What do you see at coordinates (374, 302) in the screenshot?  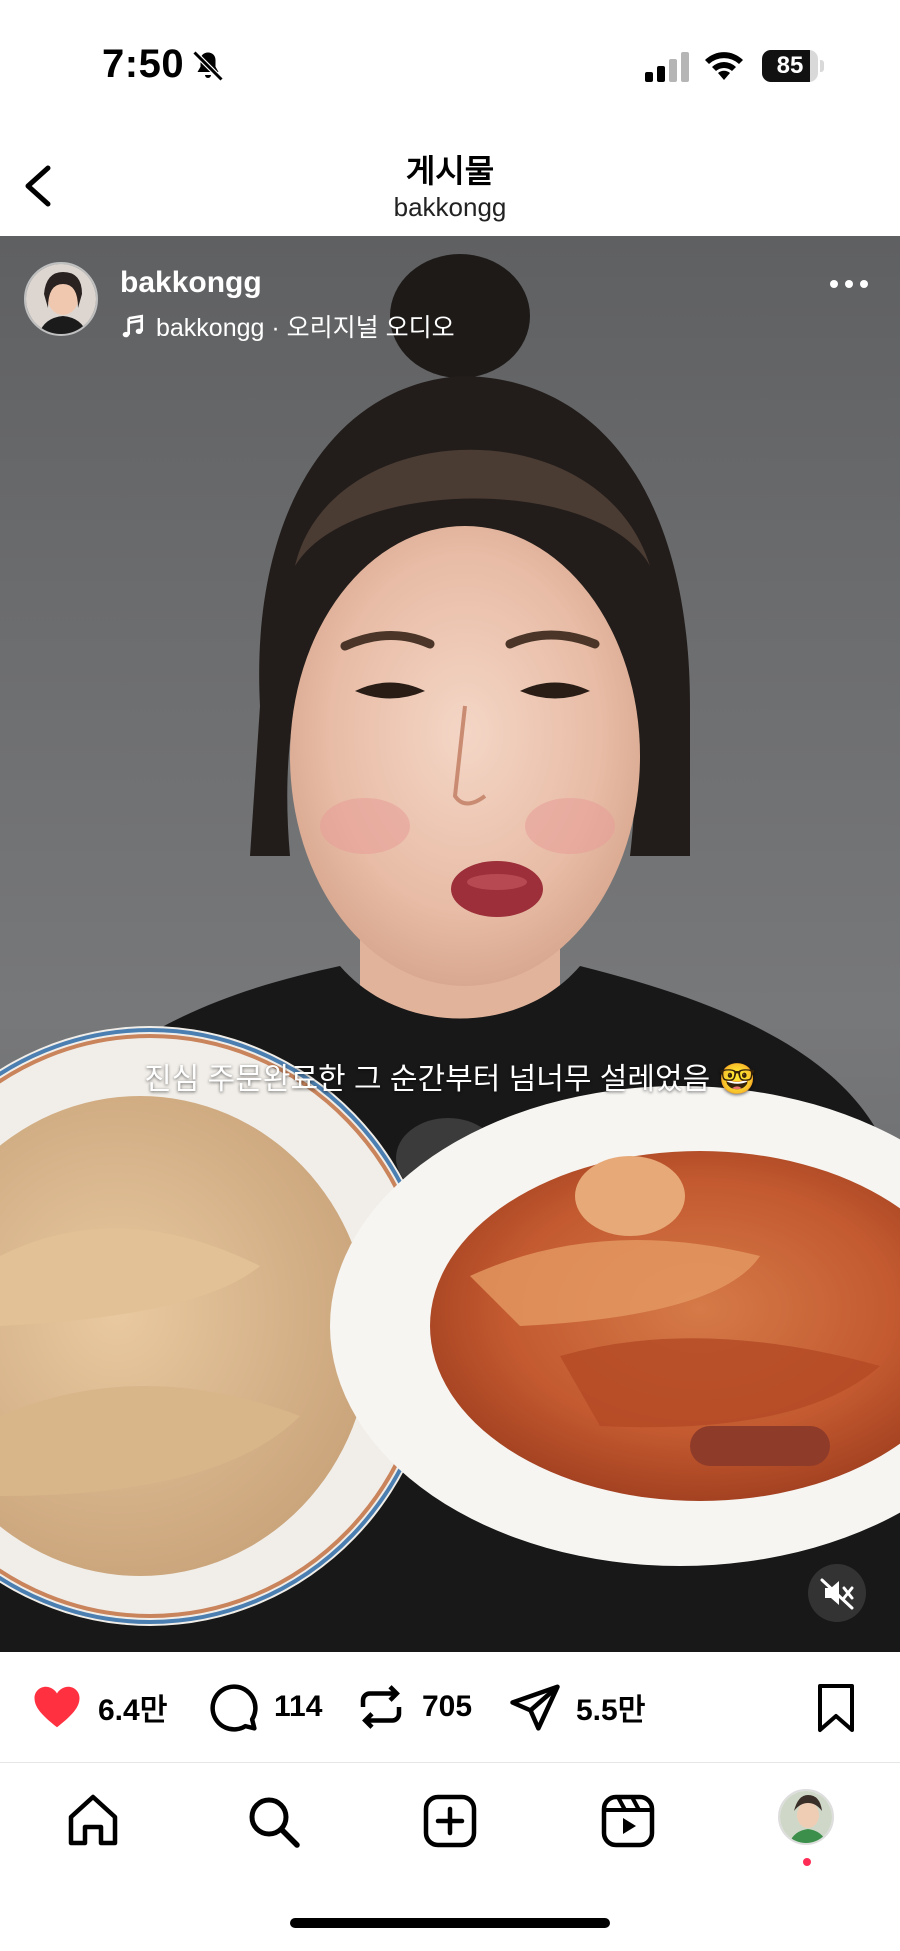 I see `post-owner: bakkongg bakkongg · 오리지널 오디오` at bounding box center [374, 302].